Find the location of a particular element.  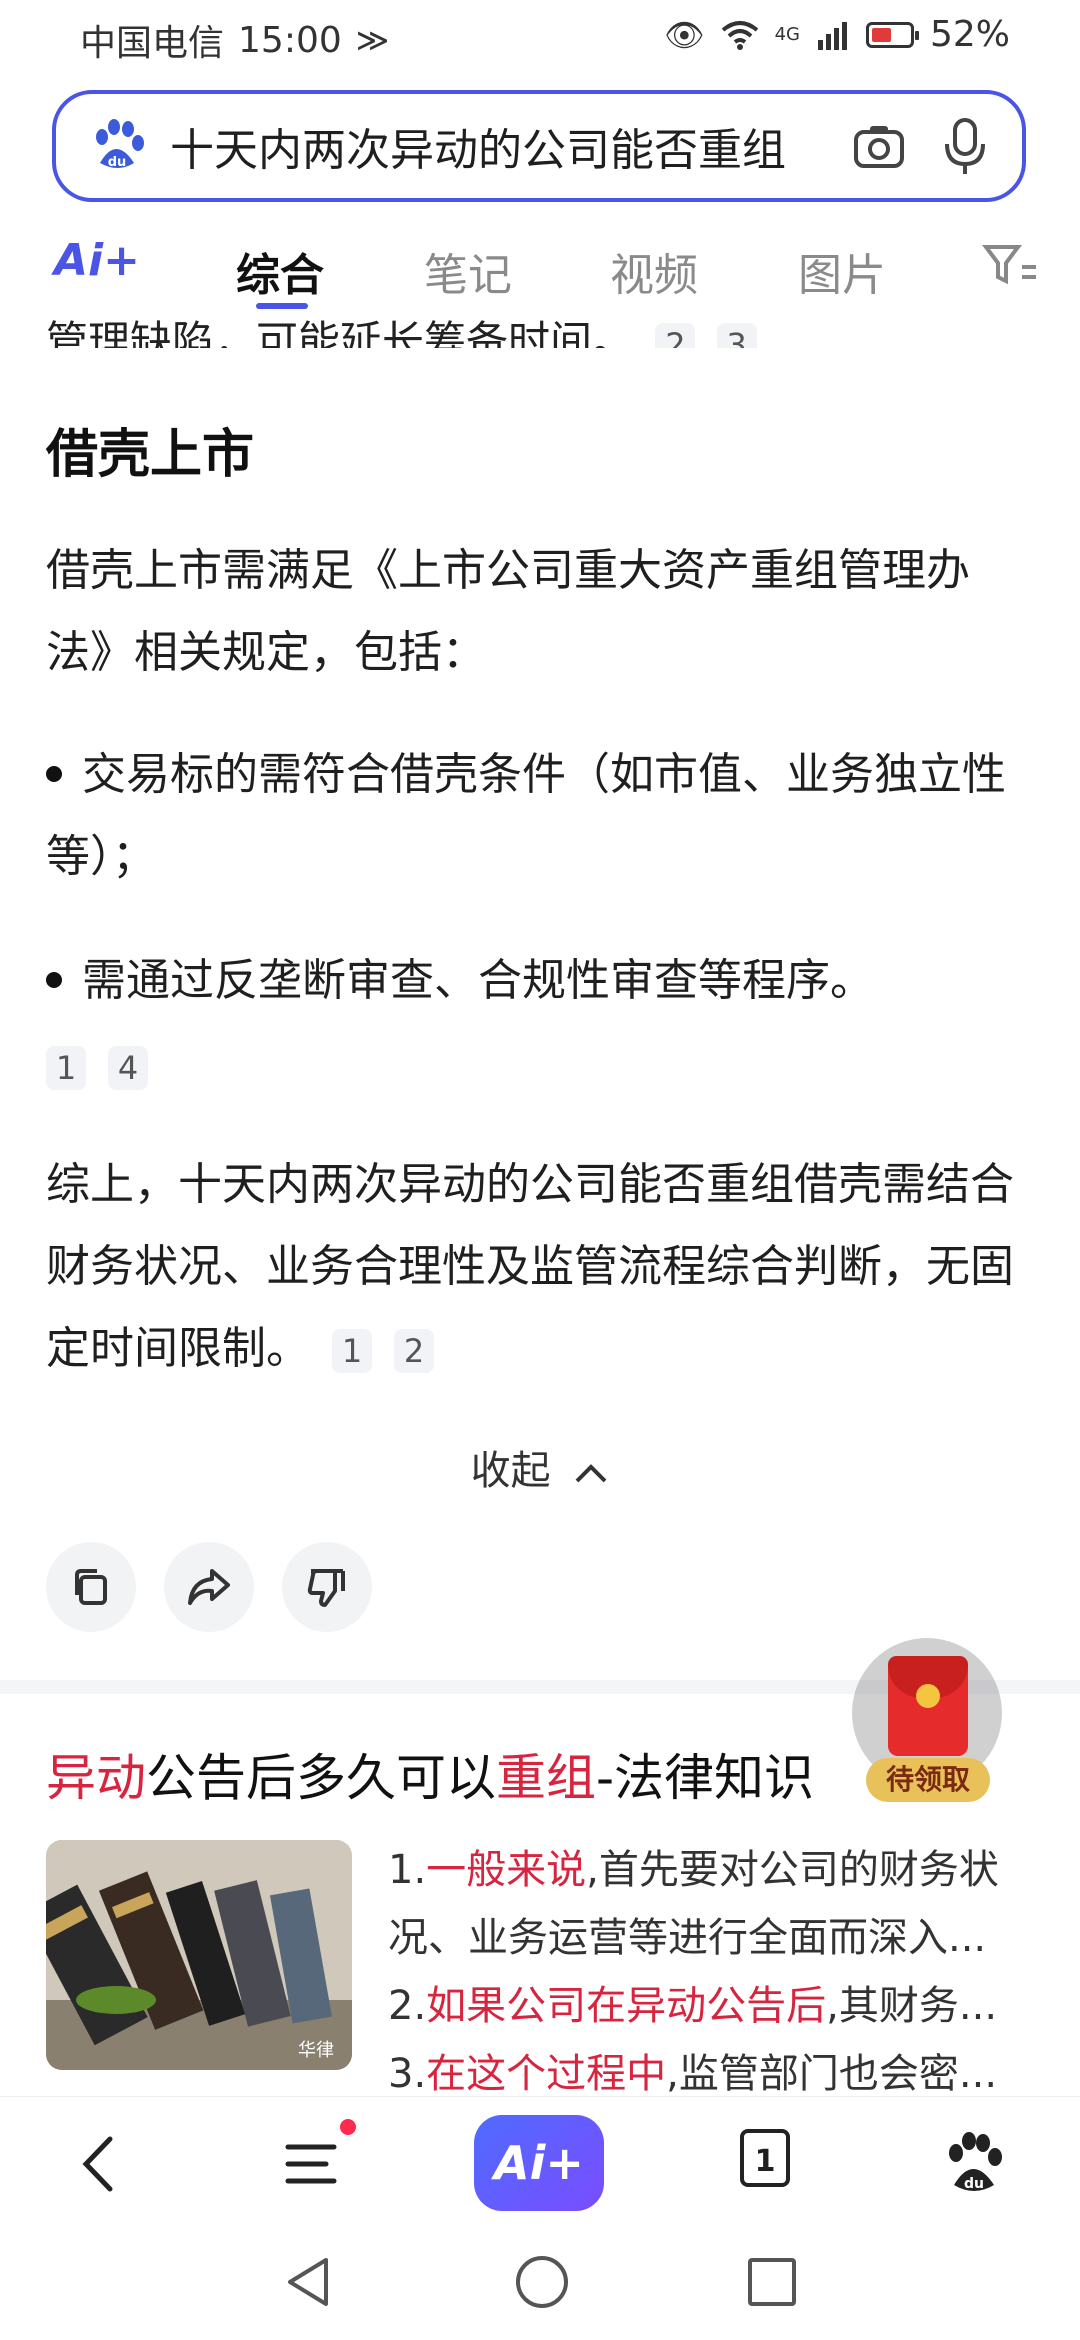

truncated-text: 管理缺陷，可能延长筹备时间。 is located at coordinates (340, 332).